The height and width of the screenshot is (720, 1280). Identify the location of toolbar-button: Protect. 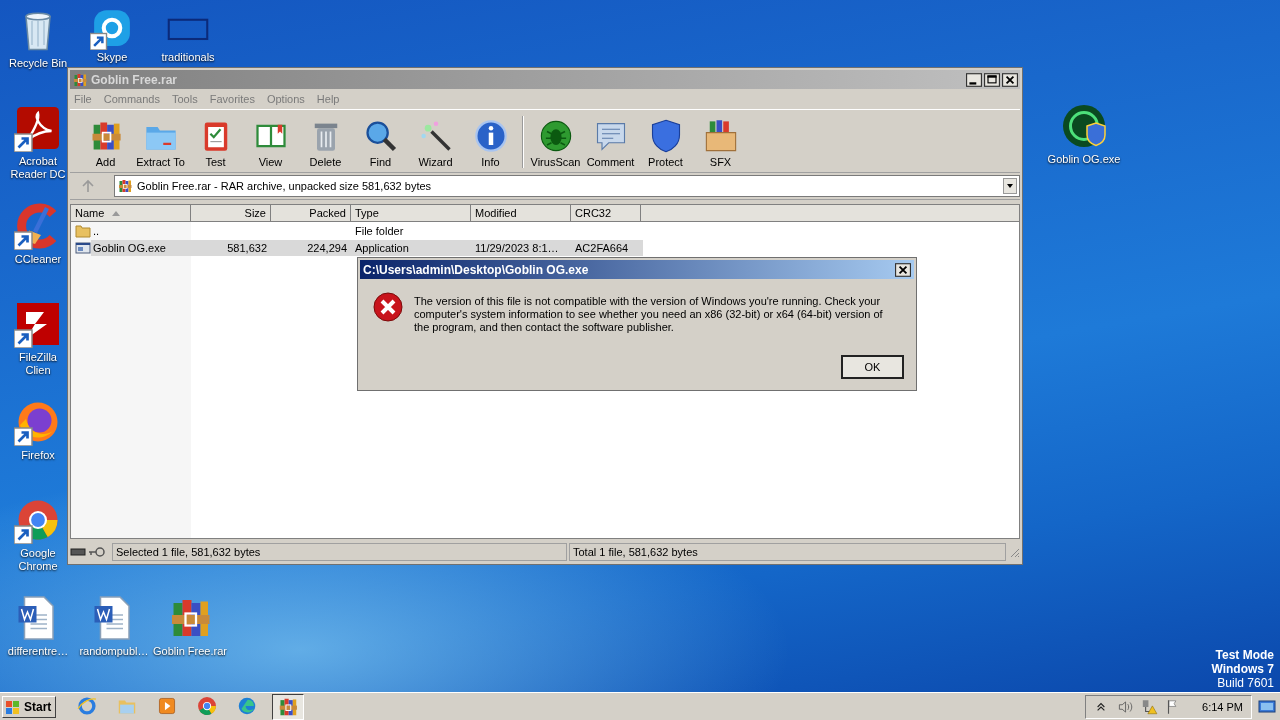
(665, 145).